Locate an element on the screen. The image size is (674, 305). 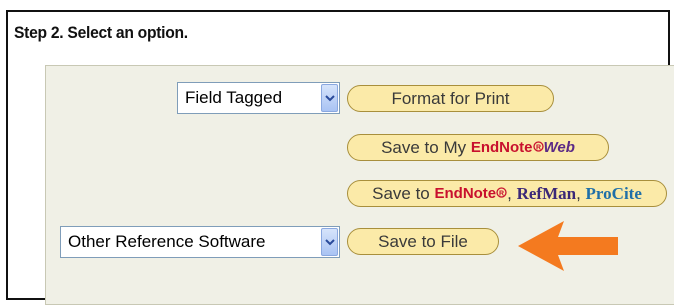
format-select: Field Tagged is located at coordinates (258, 98).